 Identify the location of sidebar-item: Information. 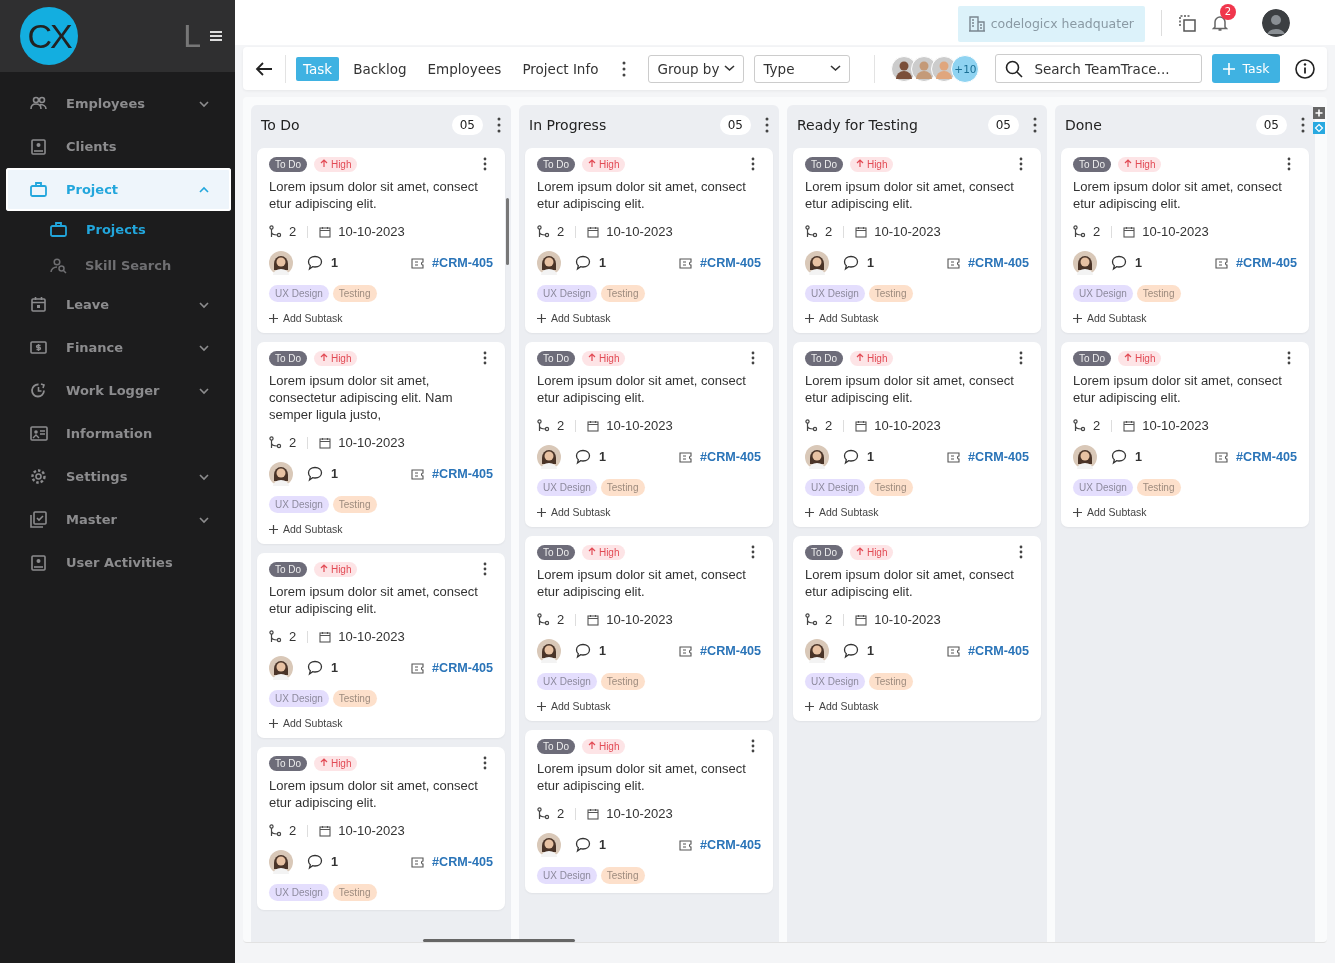
(118, 433).